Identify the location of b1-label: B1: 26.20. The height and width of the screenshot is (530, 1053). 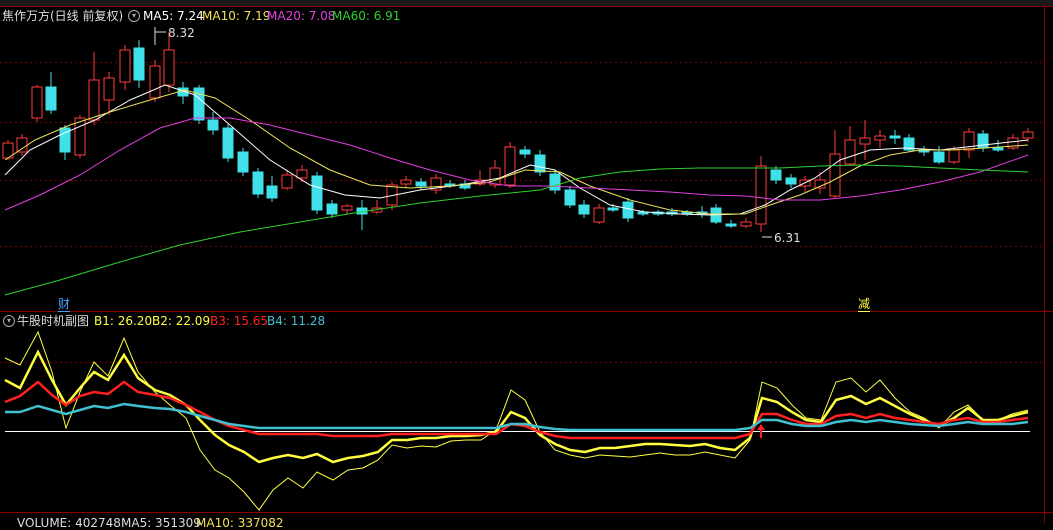
(123, 321).